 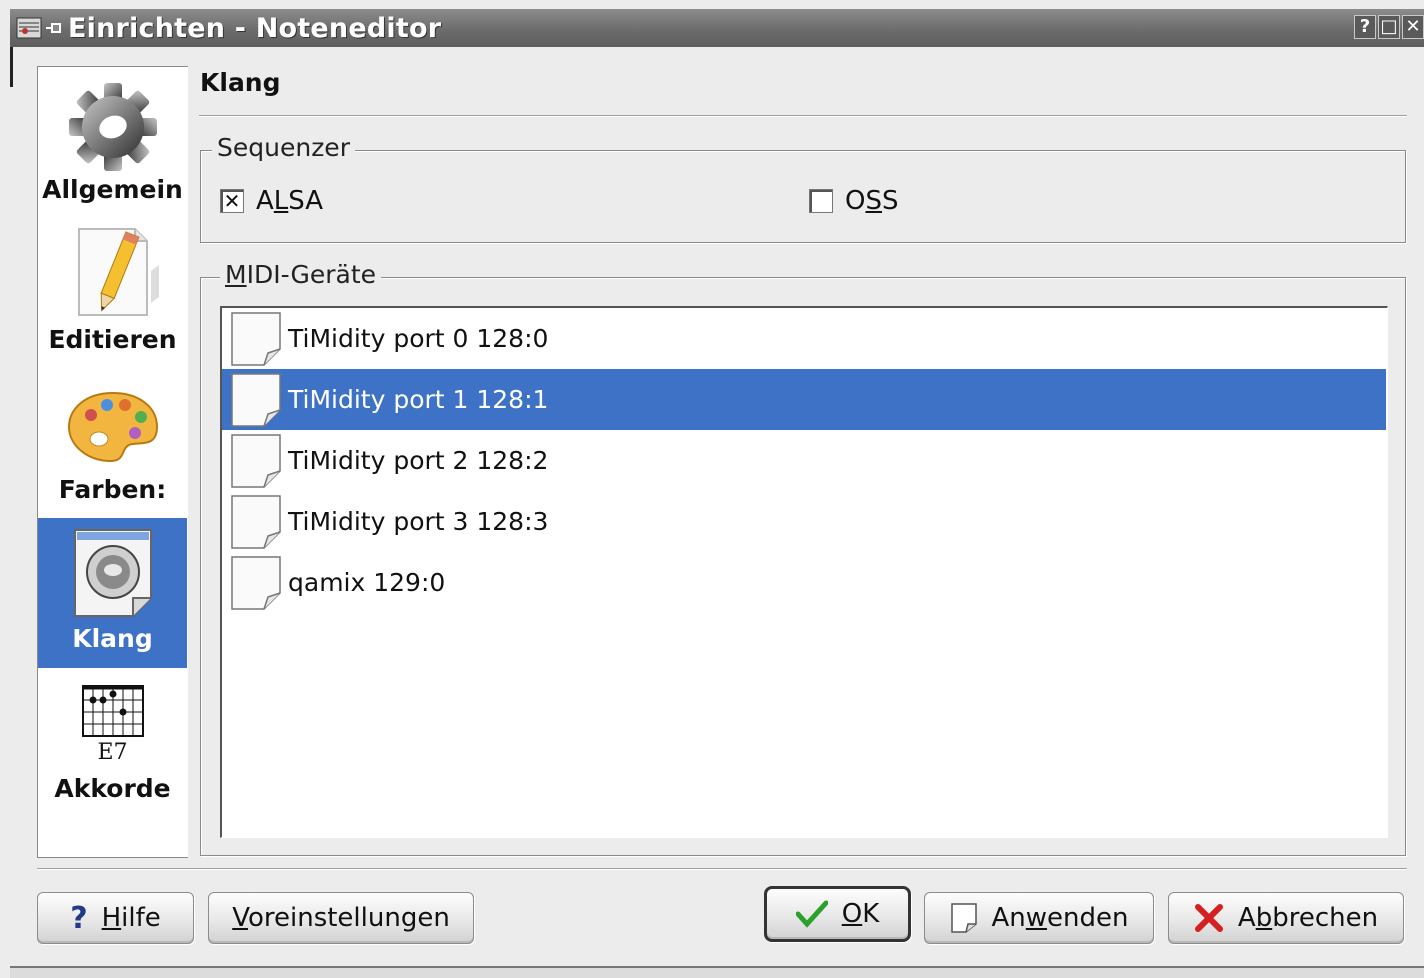 I want to click on device-name: TiMidity port 3 128:3, so click(x=418, y=521).